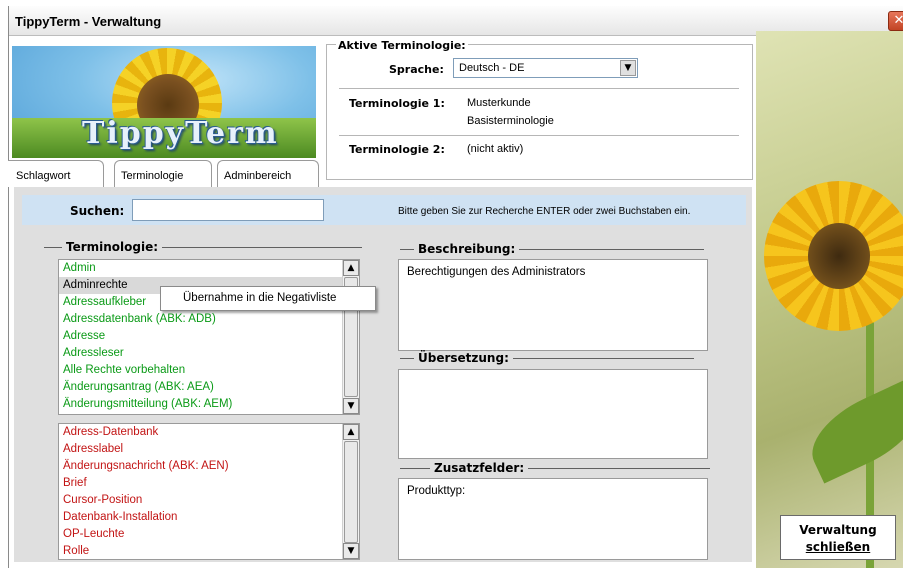  What do you see at coordinates (838, 547) in the screenshot?
I see `close-button-line2: schließen` at bounding box center [838, 547].